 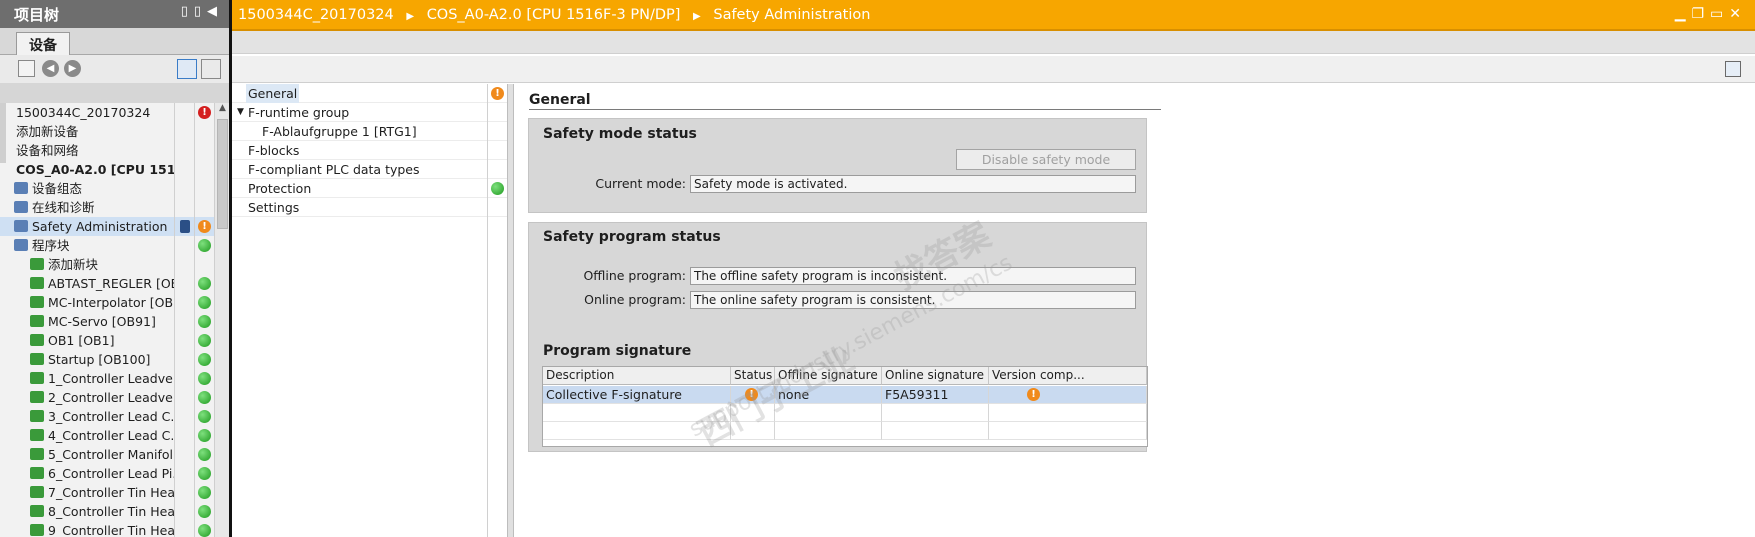 I want to click on breadcrumb-project: 1500344C_20170324, so click(x=316, y=15).